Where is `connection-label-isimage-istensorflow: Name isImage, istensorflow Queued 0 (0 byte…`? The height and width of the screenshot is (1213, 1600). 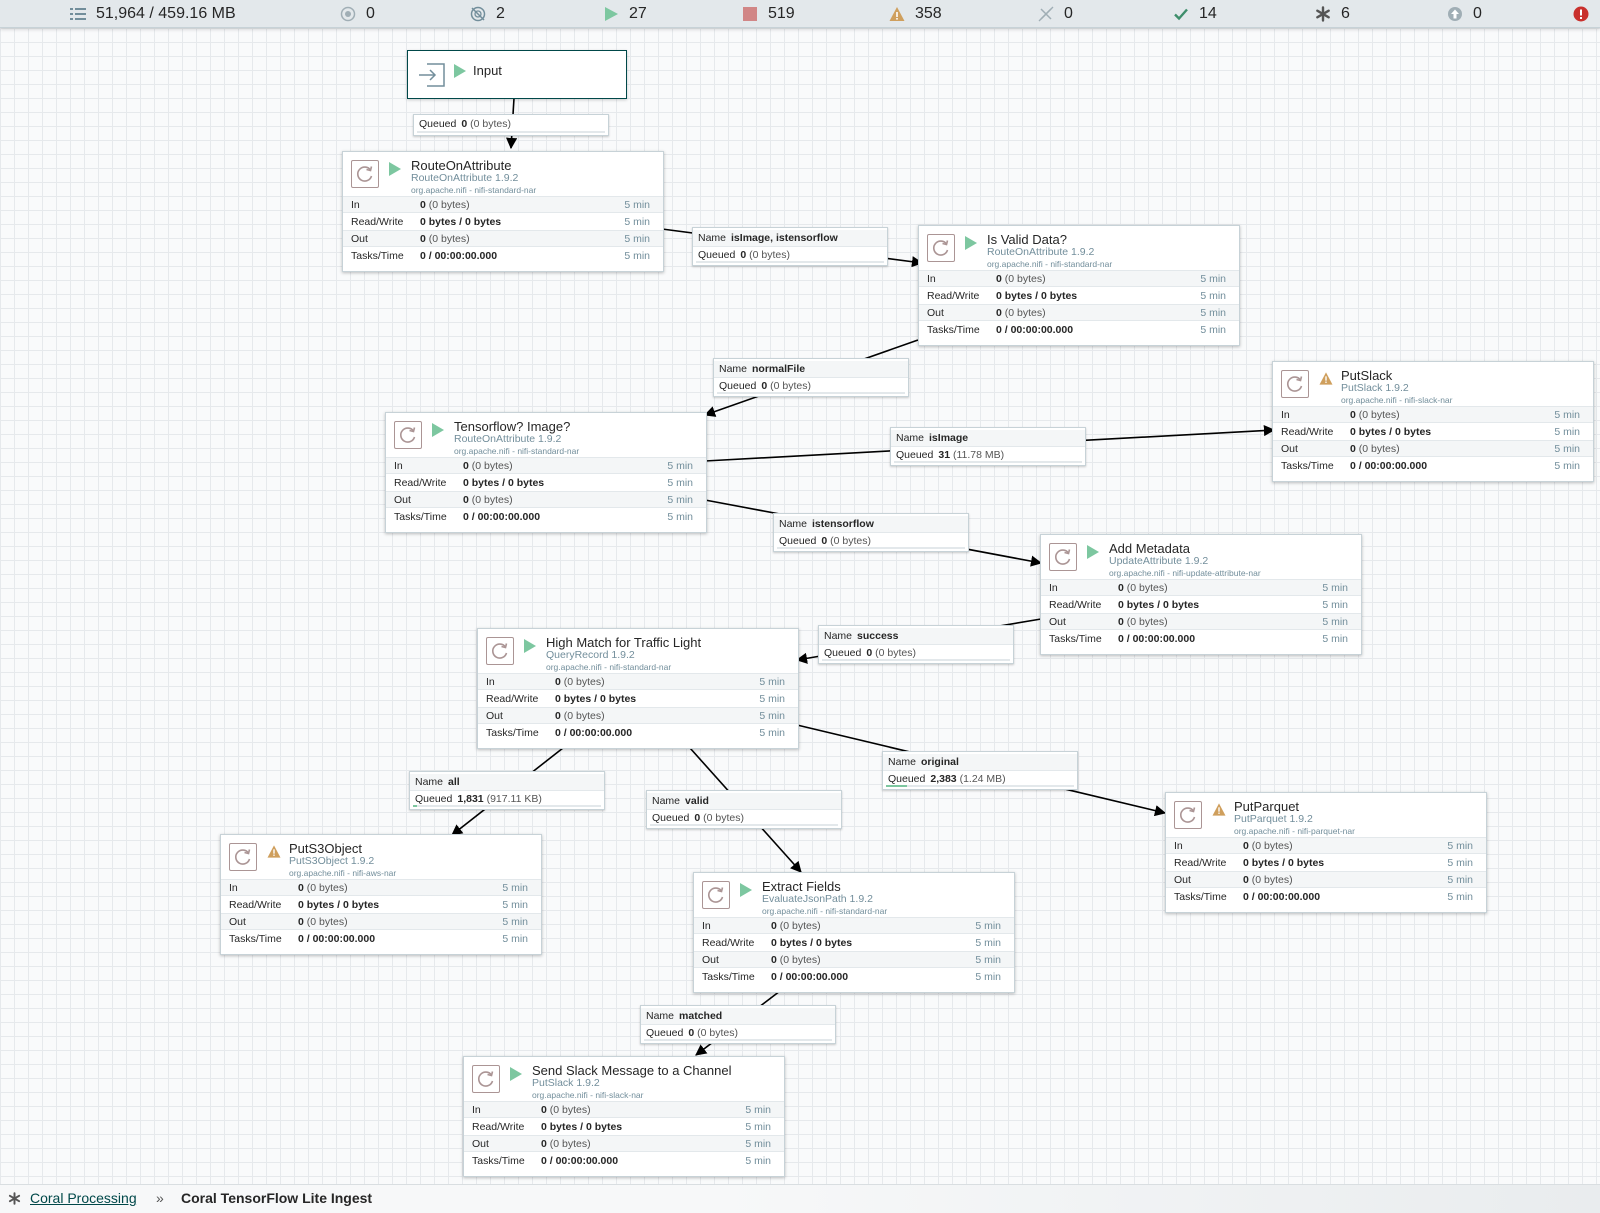
connection-label-isimage-istensorflow: Name isImage, istensorflow Queued 0 (0 byte… is located at coordinates (790, 246).